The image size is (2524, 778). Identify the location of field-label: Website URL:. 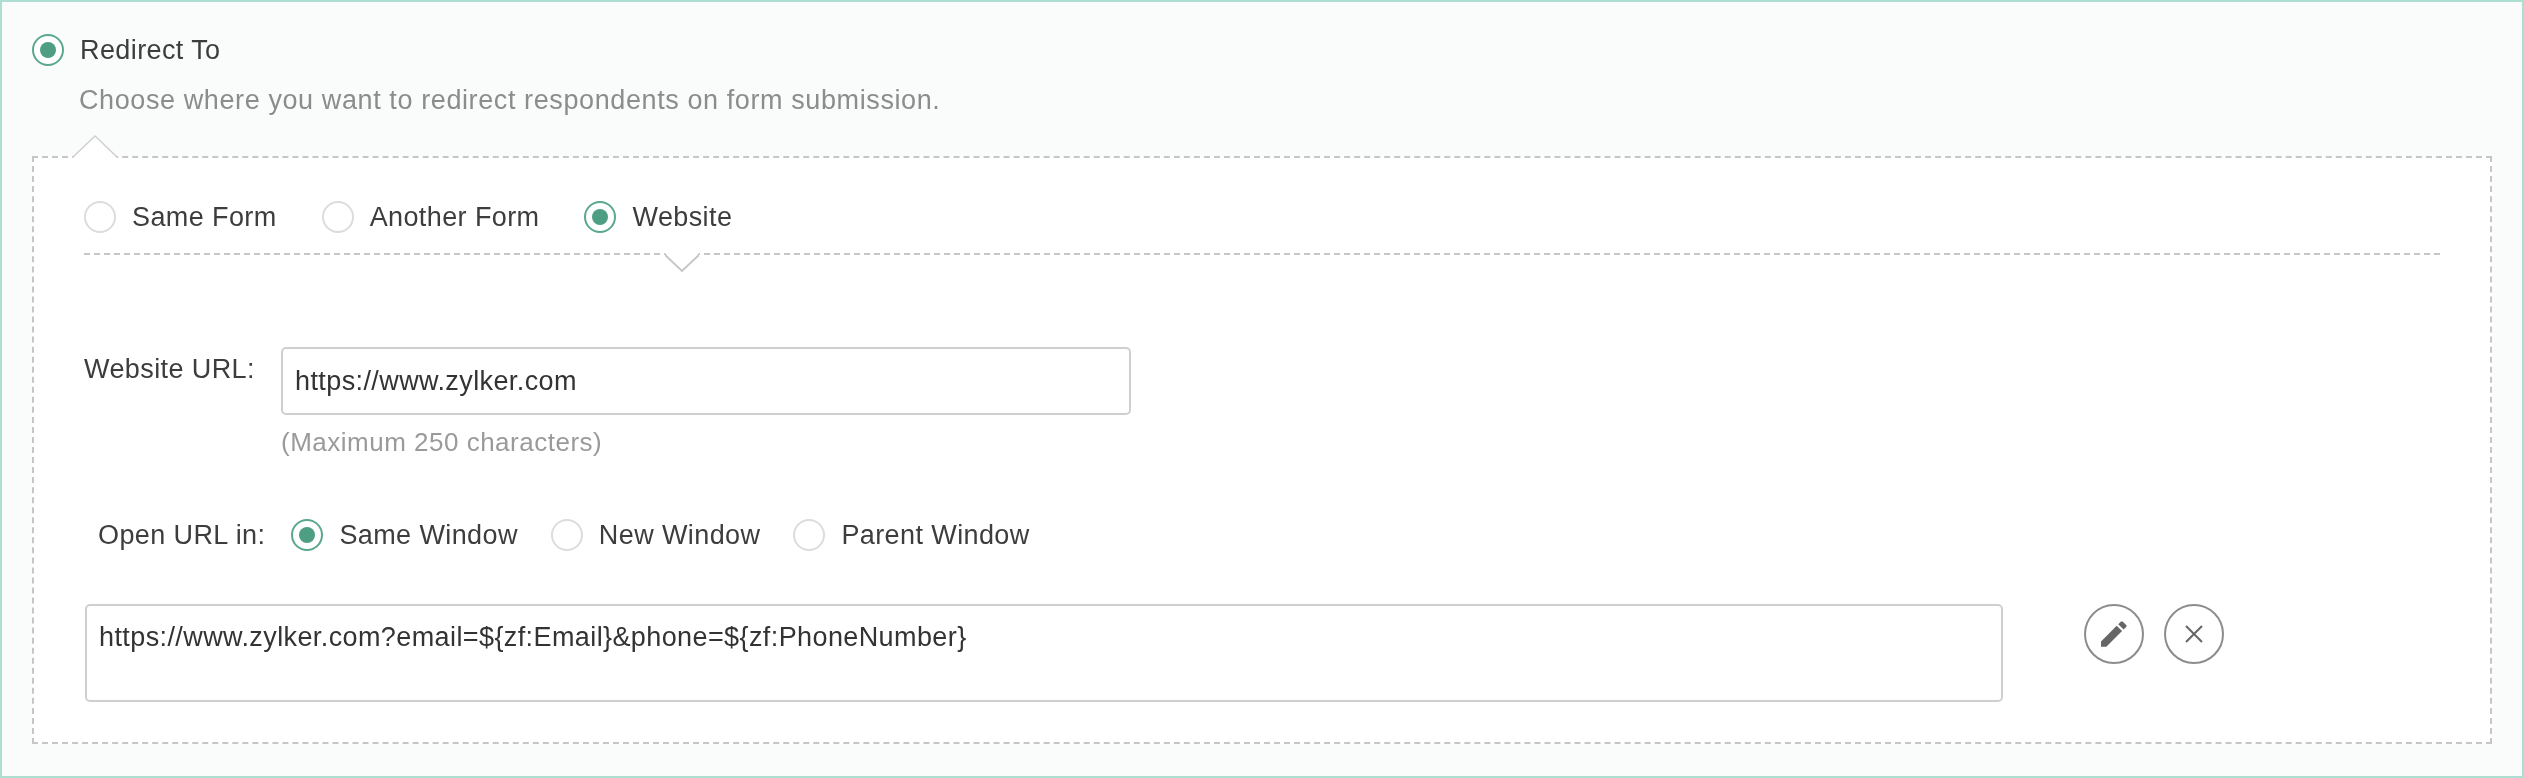
(170, 369).